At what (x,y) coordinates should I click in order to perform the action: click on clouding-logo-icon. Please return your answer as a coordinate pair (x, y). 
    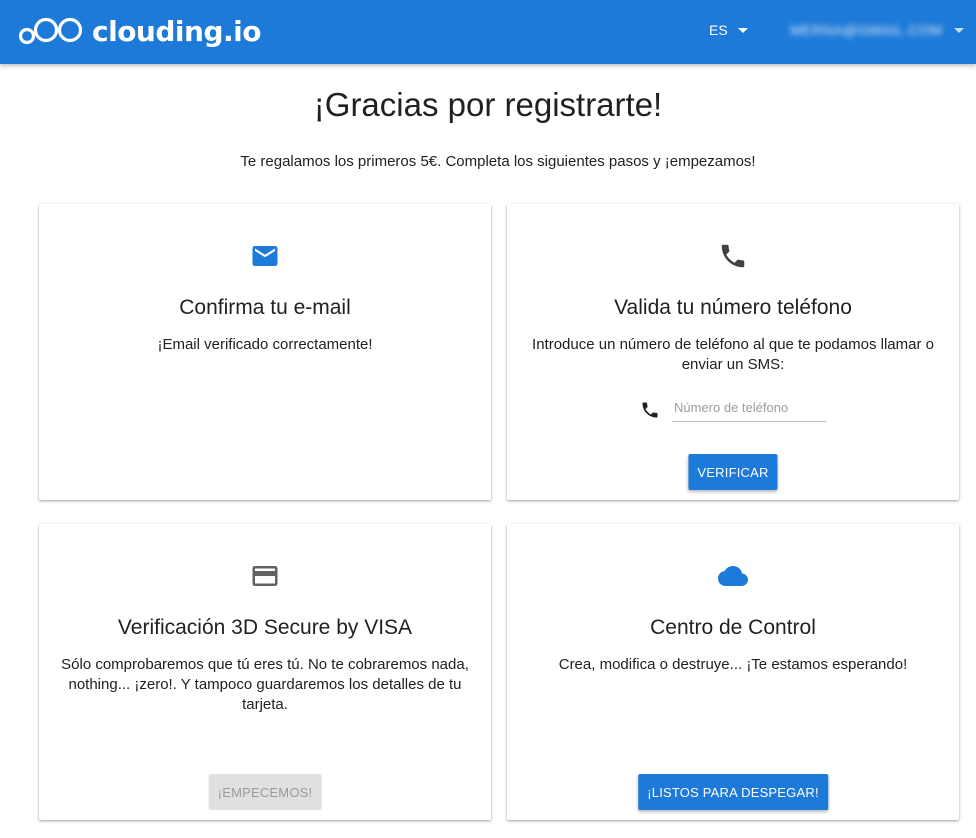
    Looking at the image, I should click on (50, 31).